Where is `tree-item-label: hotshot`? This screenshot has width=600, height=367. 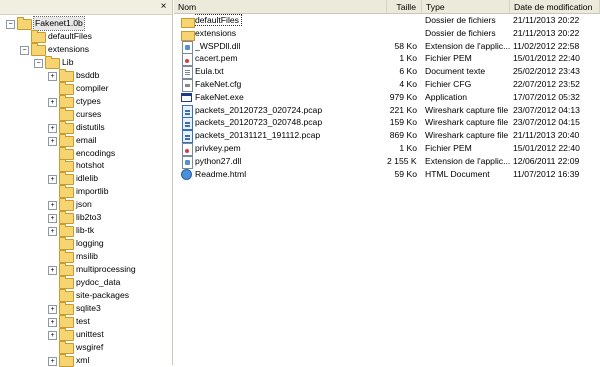 tree-item-label: hotshot is located at coordinates (90, 165).